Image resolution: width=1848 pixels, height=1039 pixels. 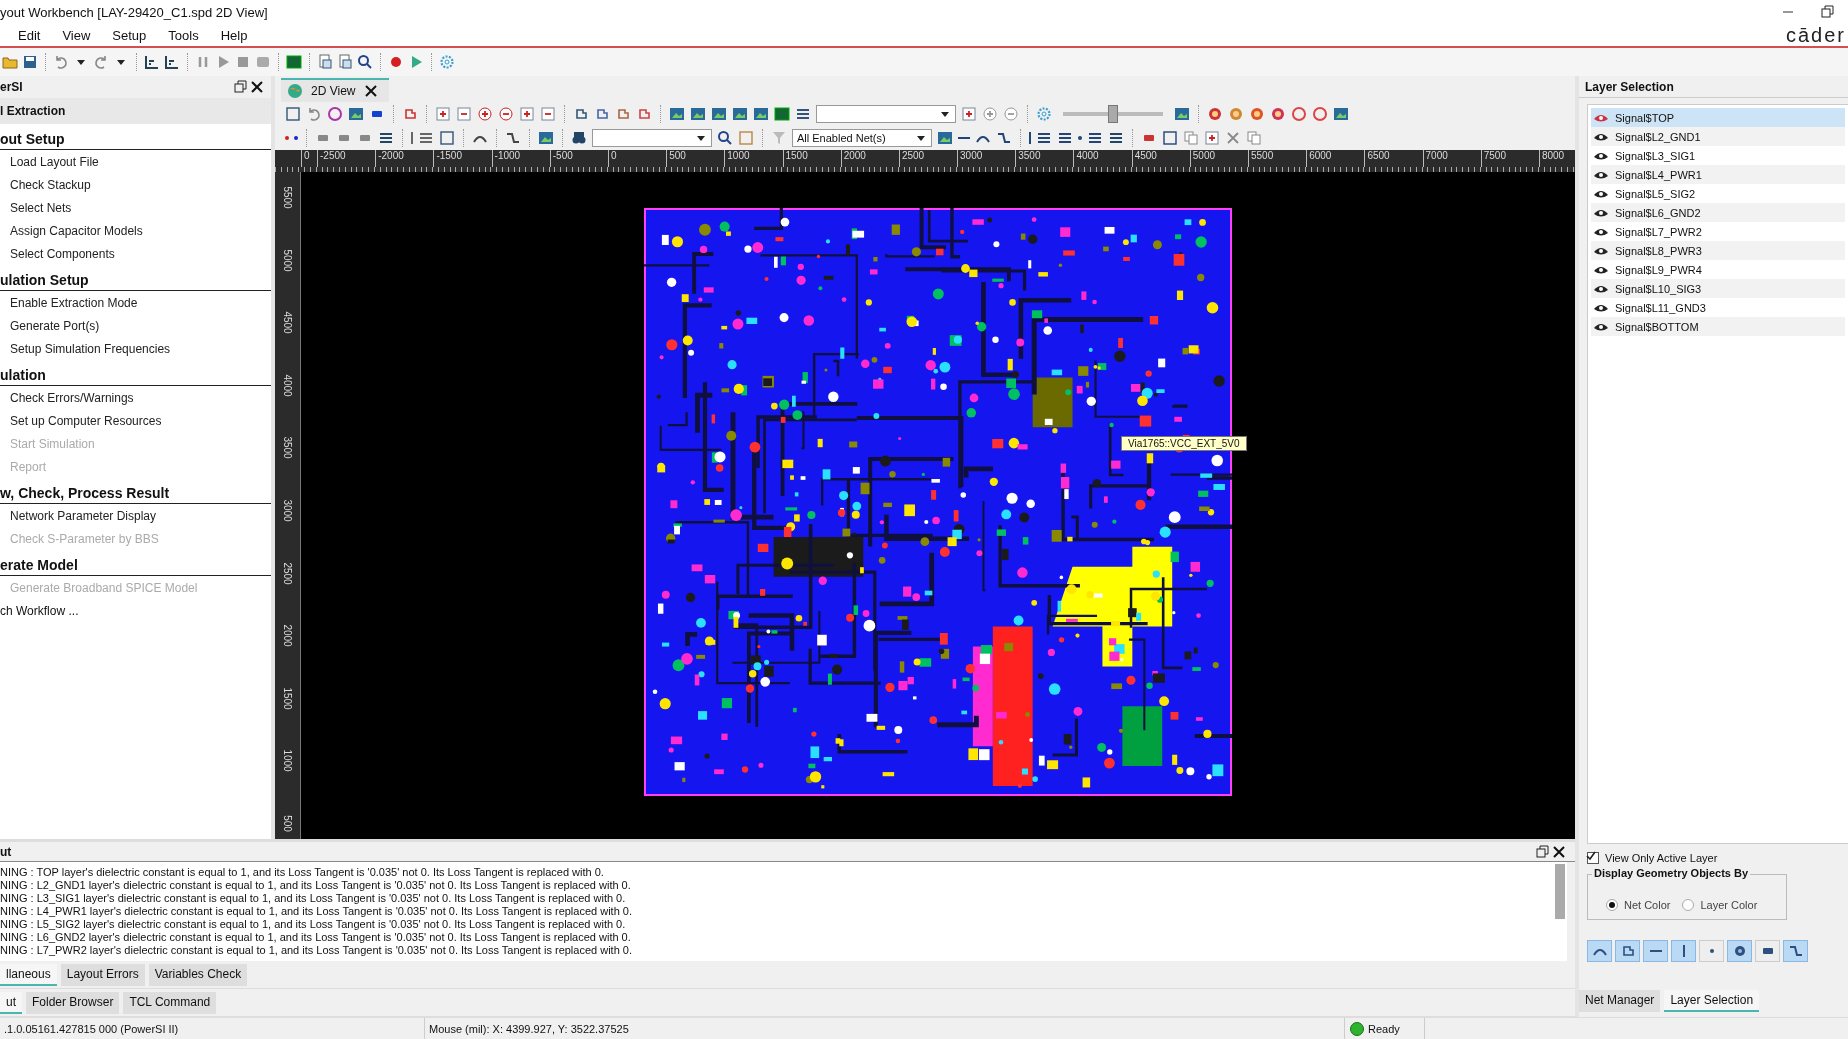 What do you see at coordinates (969, 114) in the screenshot?
I see `plus-icon` at bounding box center [969, 114].